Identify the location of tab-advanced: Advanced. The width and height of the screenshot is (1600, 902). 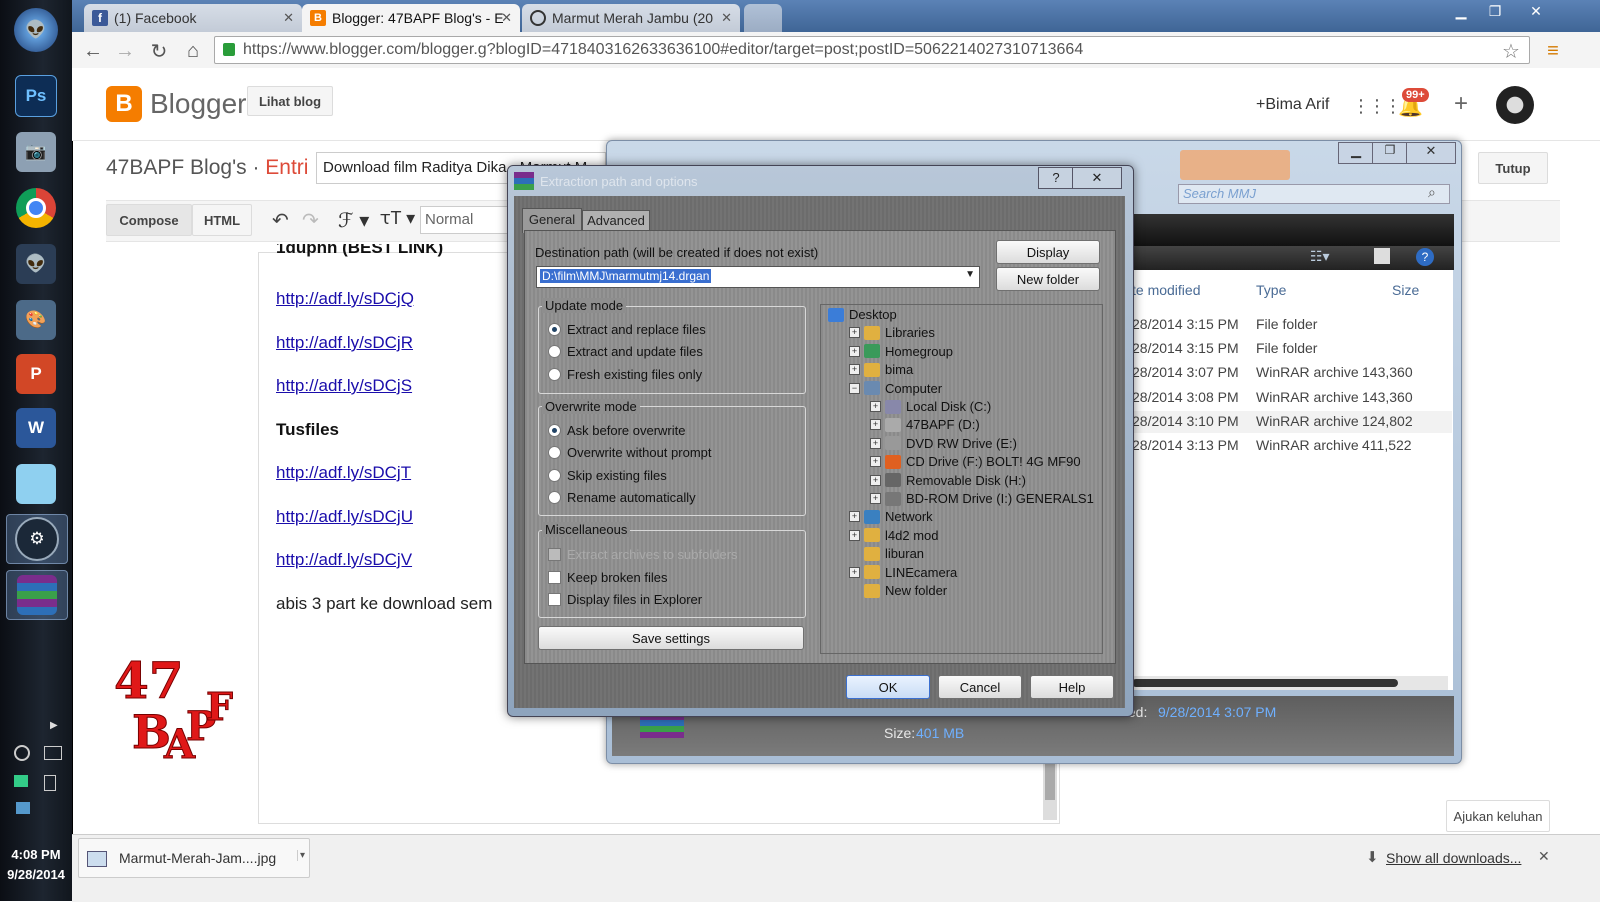
(616, 221).